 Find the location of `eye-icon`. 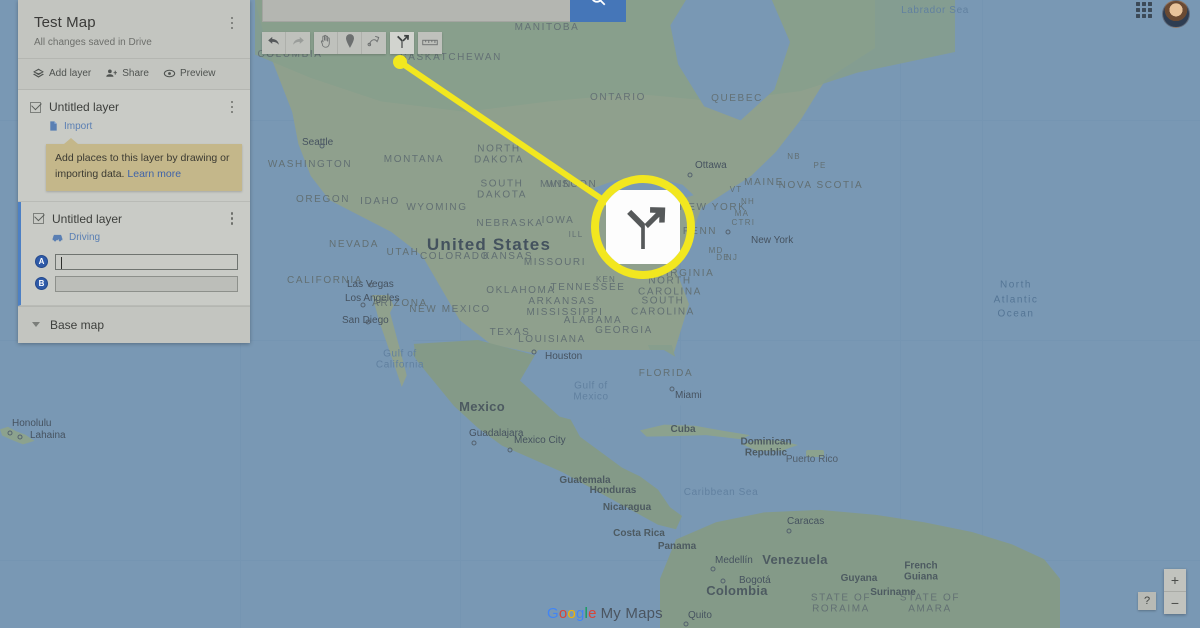

eye-icon is located at coordinates (169, 73).